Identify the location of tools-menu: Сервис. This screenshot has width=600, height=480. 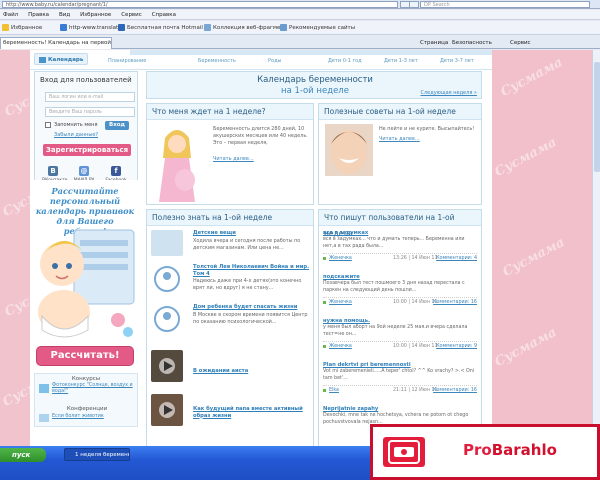
(520, 43).